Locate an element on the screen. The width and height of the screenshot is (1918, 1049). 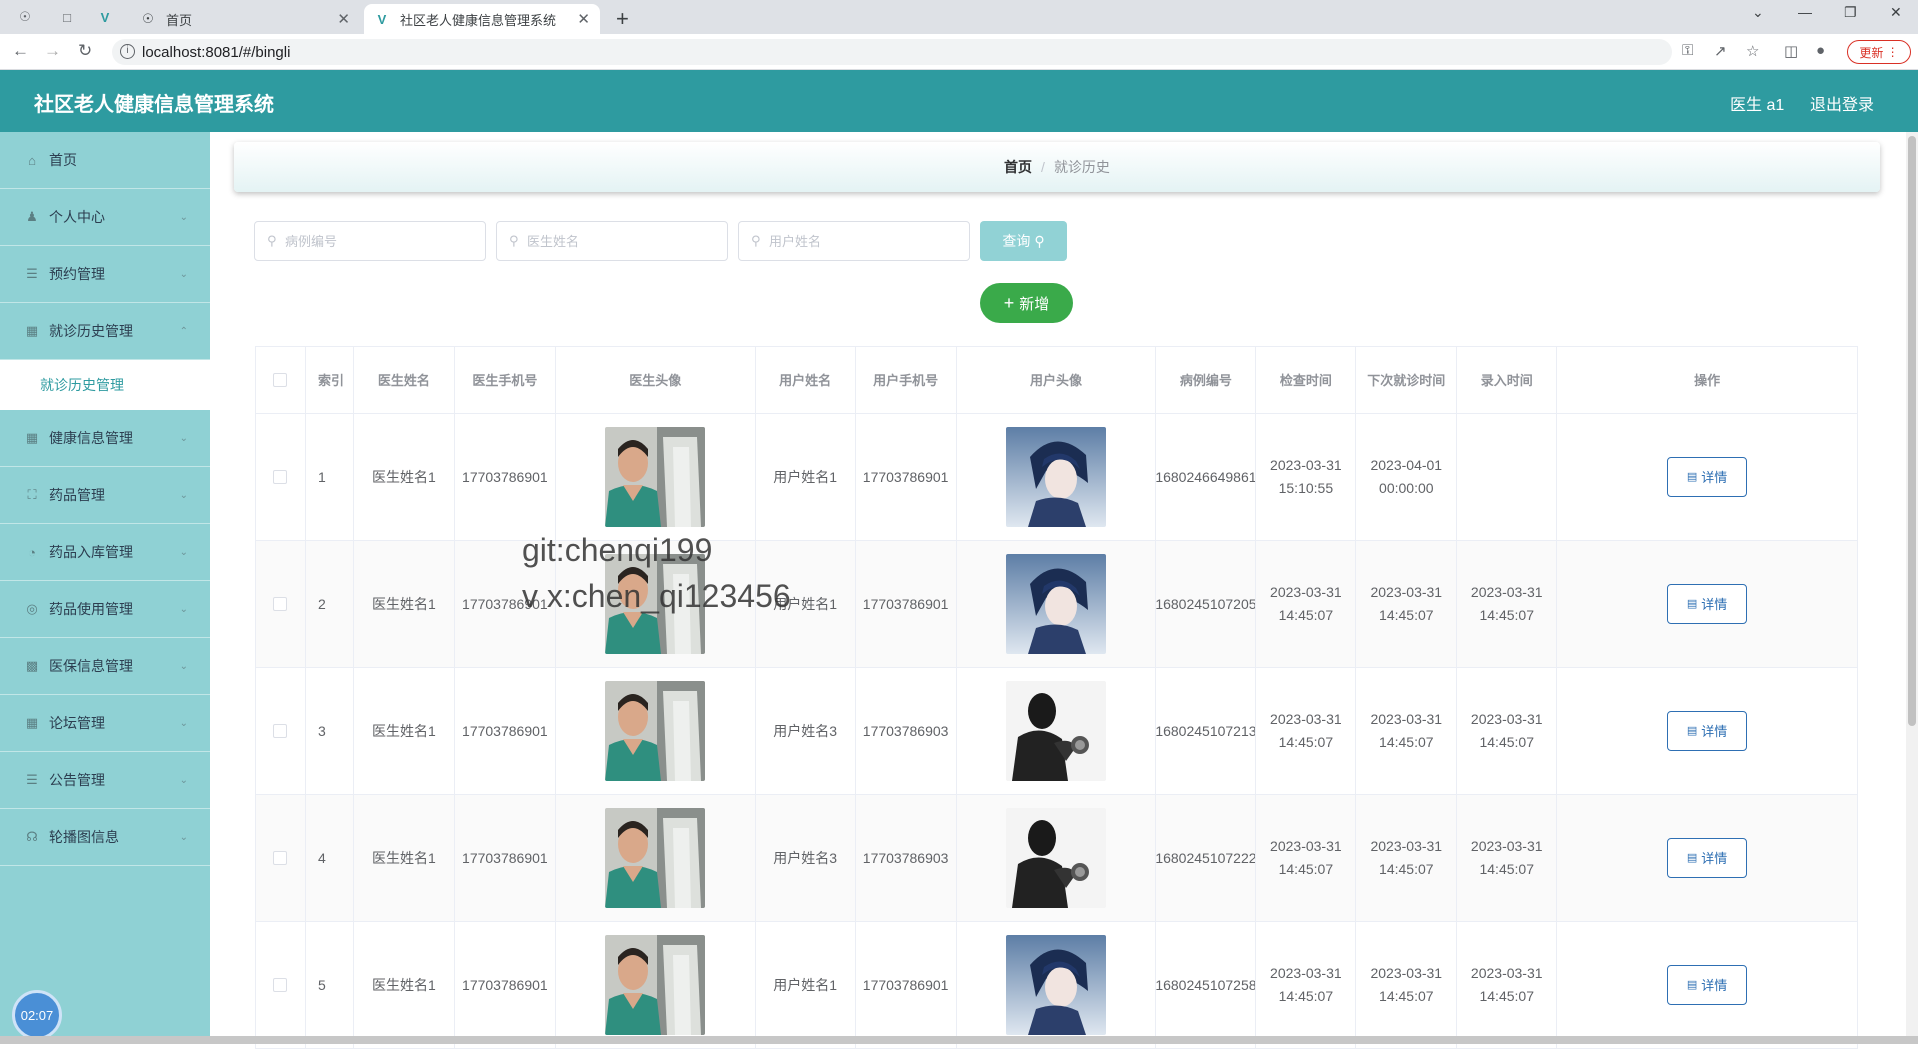
sidebar-item-home: ⌂ 首页 is located at coordinates (105, 160).